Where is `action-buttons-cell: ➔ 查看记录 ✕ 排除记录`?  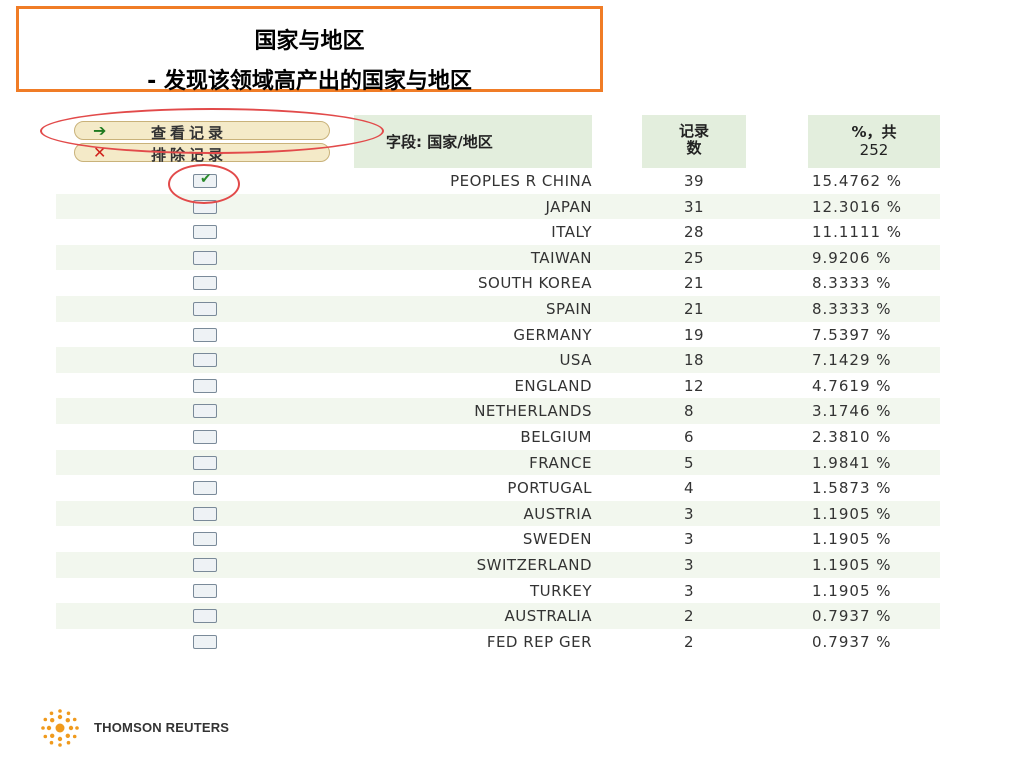
action-buttons-cell: ➔ 查看记录 ✕ 排除记录 is located at coordinates (203, 141).